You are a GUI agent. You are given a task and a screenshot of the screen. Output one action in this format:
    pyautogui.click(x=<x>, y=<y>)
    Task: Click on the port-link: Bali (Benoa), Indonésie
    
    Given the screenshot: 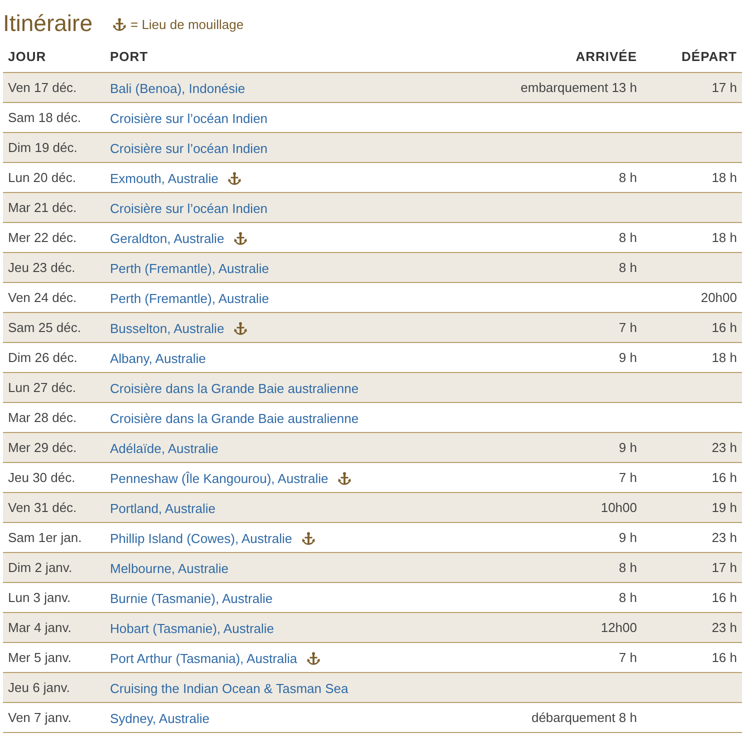 What is the action you would take?
    pyautogui.click(x=178, y=88)
    